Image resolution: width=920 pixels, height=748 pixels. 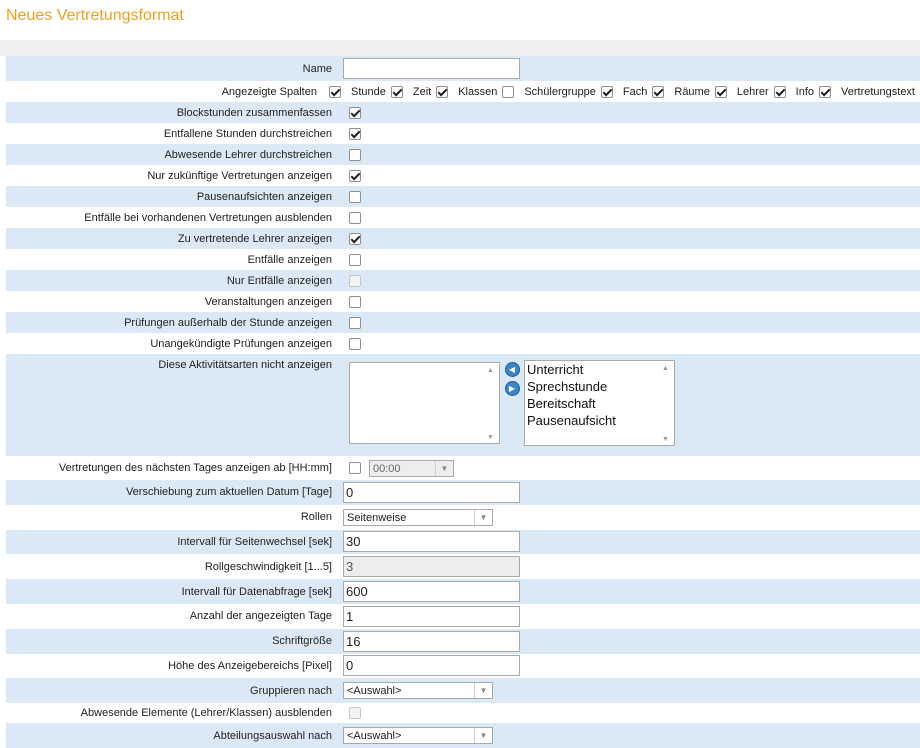 I want to click on next-day-time-select: 00:00 ▼, so click(x=411, y=468).